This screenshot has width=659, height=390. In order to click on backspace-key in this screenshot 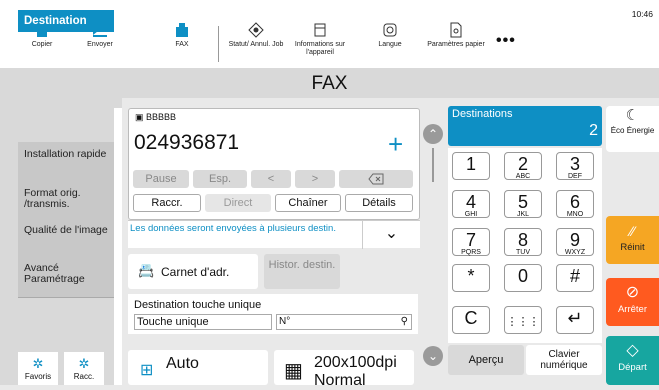, I will do `click(376, 179)`.